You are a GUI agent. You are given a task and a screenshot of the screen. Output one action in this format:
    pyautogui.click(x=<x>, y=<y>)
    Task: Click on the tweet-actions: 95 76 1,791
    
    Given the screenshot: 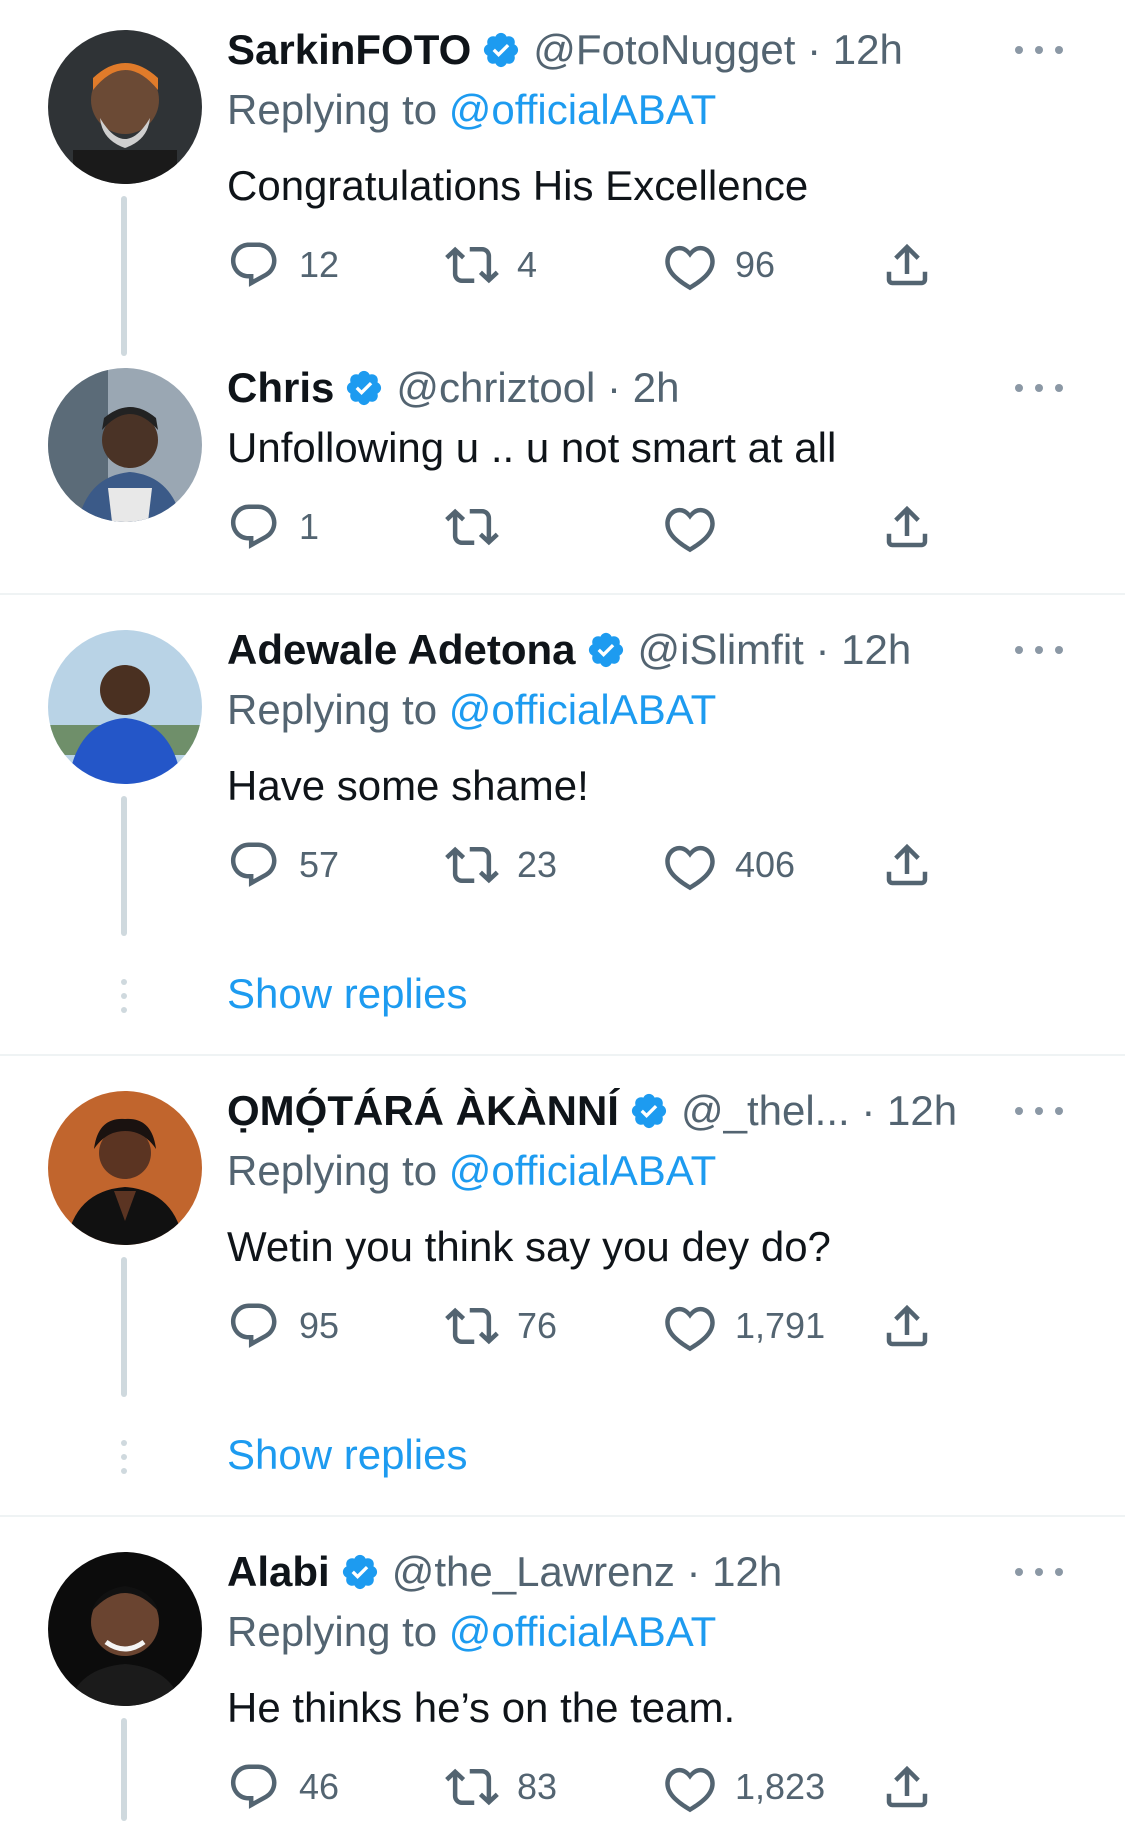 What is the action you would take?
    pyautogui.click(x=587, y=1326)
    